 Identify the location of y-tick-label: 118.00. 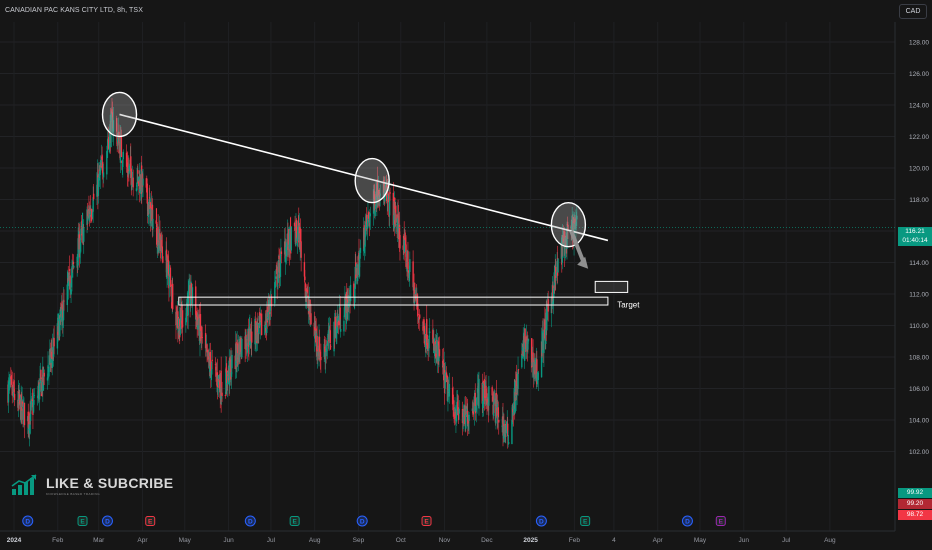
(919, 200).